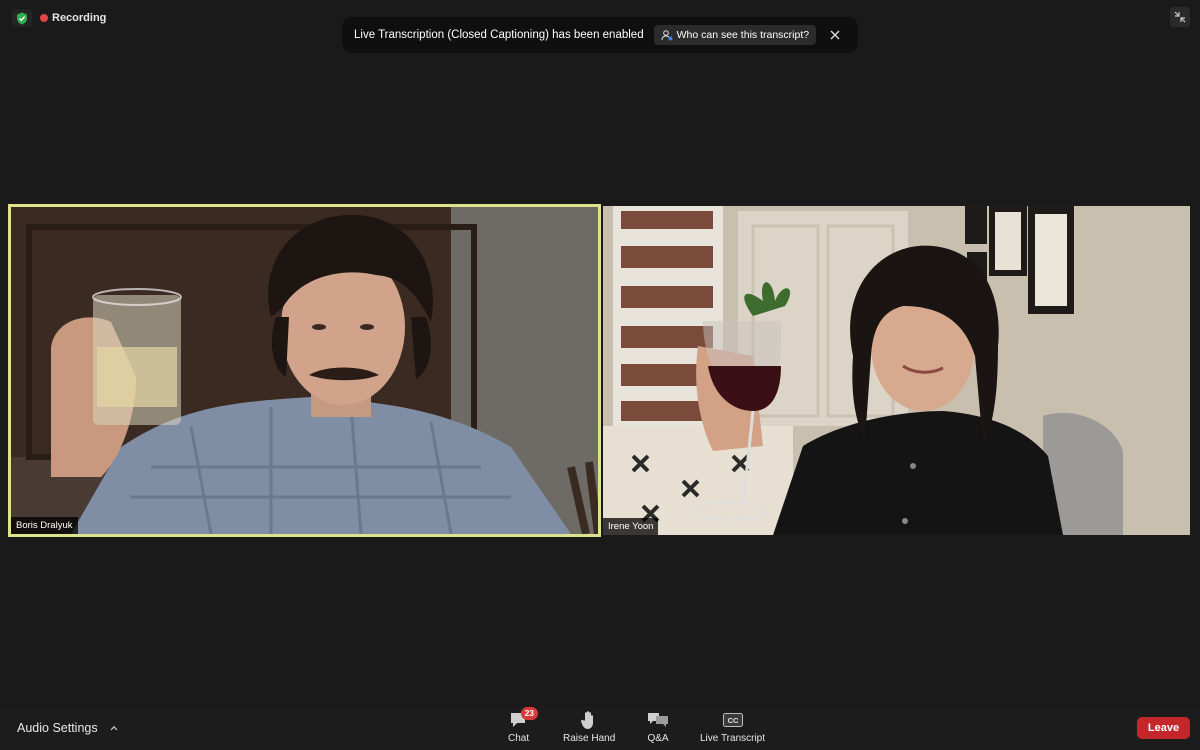 Image resolution: width=1200 pixels, height=750 pixels. I want to click on cc-text: CC, so click(732, 720).